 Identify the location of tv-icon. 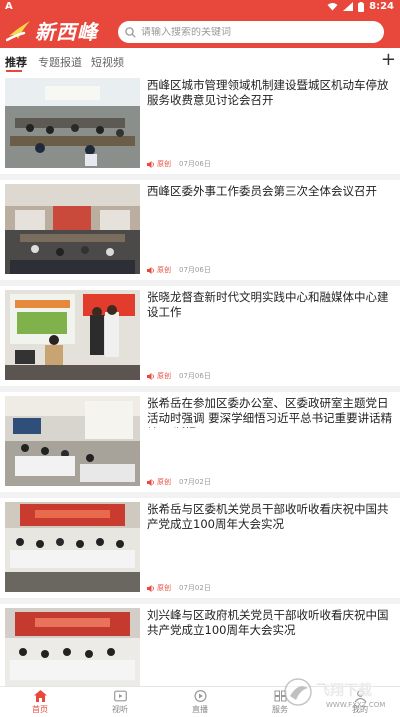
(120, 696).